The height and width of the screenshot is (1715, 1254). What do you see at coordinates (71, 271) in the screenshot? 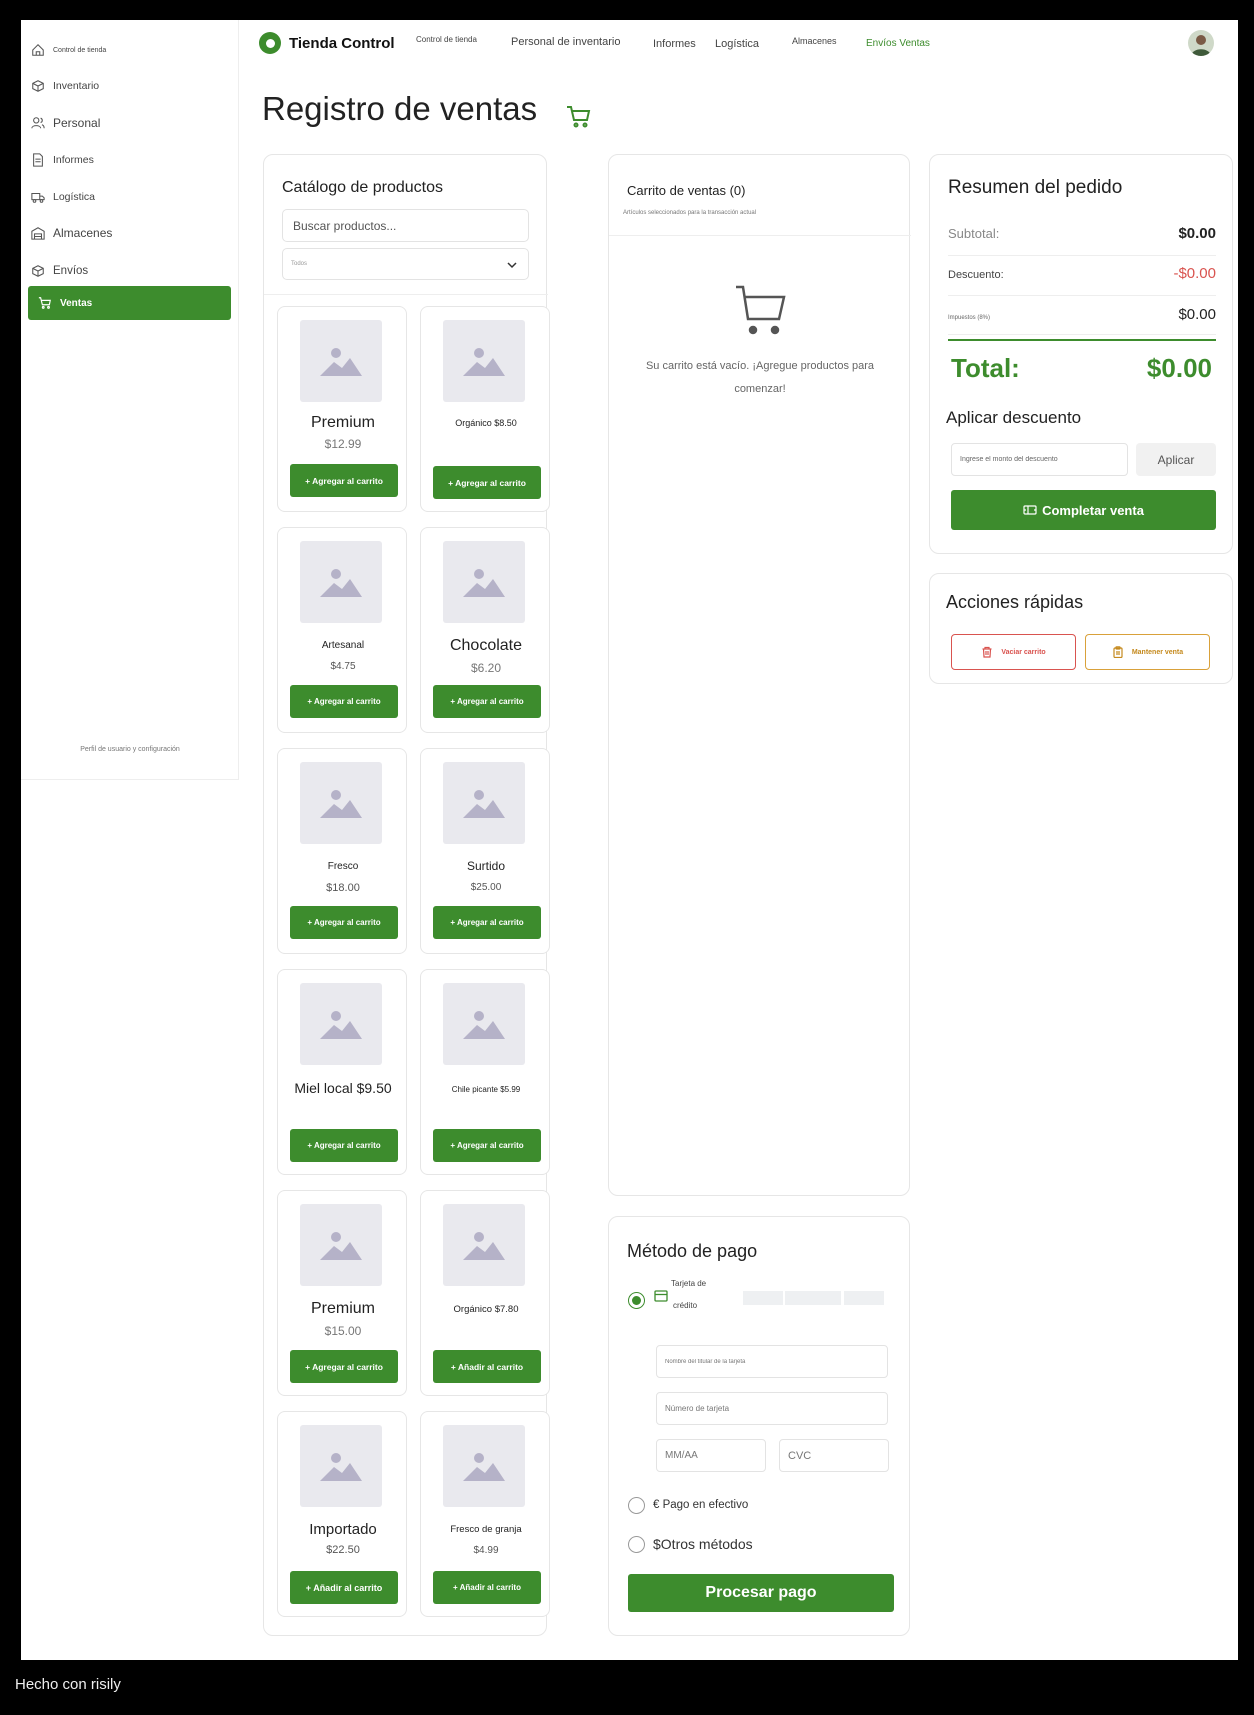
I see `sidebar-item-label: Envíos` at bounding box center [71, 271].